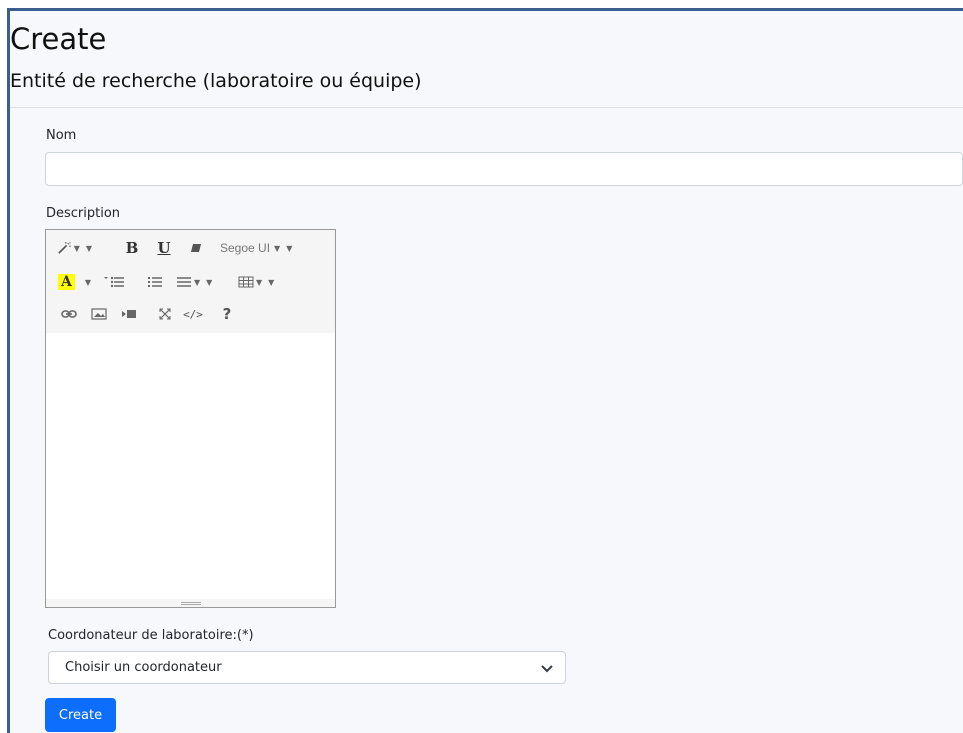  What do you see at coordinates (58, 39) in the screenshot?
I see `page-title: Create` at bounding box center [58, 39].